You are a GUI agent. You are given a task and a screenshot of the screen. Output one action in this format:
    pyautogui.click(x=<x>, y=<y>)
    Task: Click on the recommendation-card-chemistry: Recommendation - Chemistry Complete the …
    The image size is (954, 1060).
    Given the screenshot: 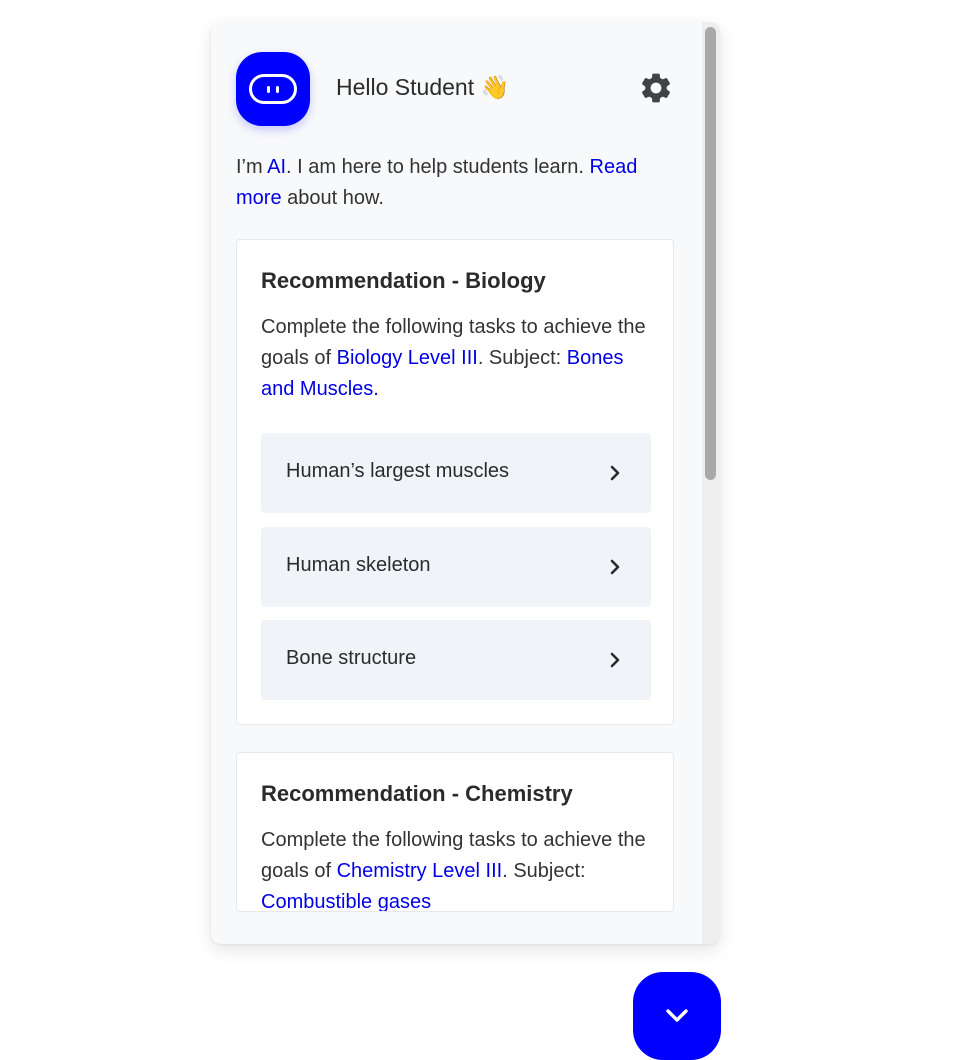 What is the action you would take?
    pyautogui.click(x=455, y=832)
    